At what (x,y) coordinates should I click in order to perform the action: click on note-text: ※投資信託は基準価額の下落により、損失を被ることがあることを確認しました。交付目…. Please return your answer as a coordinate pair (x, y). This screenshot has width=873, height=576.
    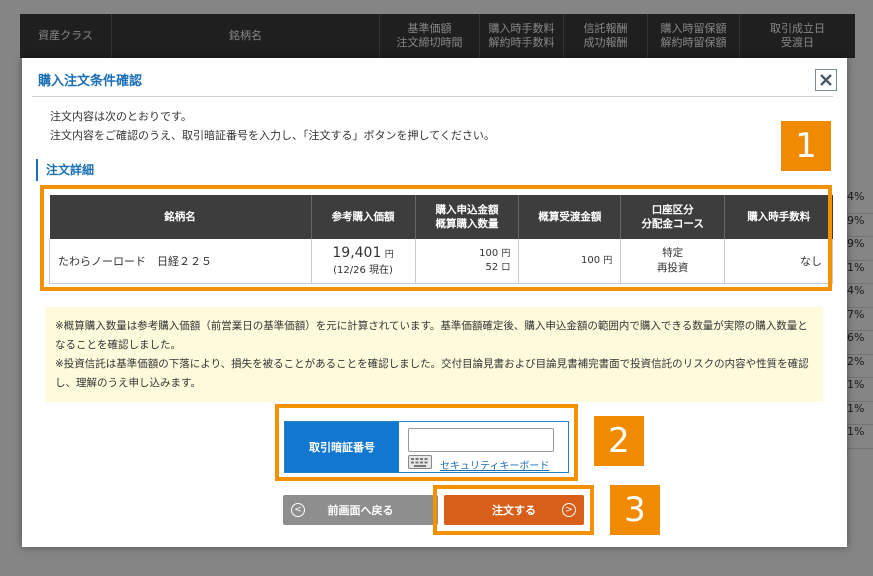
    Looking at the image, I should click on (432, 373).